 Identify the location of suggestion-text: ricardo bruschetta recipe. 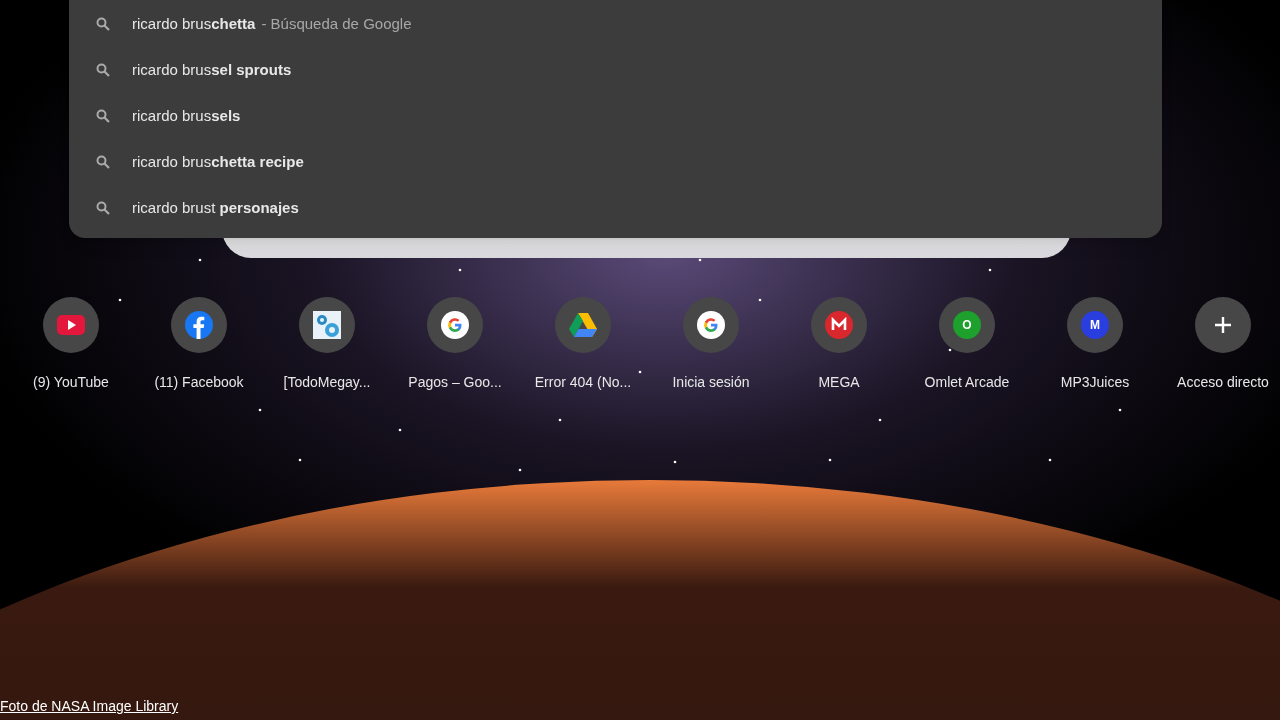
(218, 161).